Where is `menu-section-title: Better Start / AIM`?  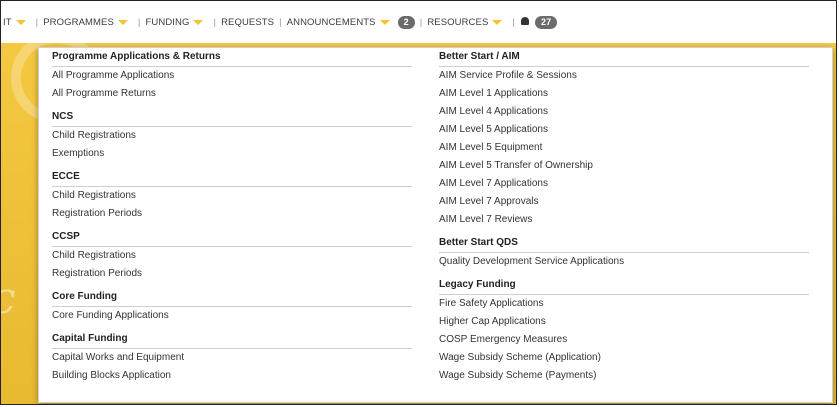
menu-section-title: Better Start / AIM is located at coordinates (624, 57).